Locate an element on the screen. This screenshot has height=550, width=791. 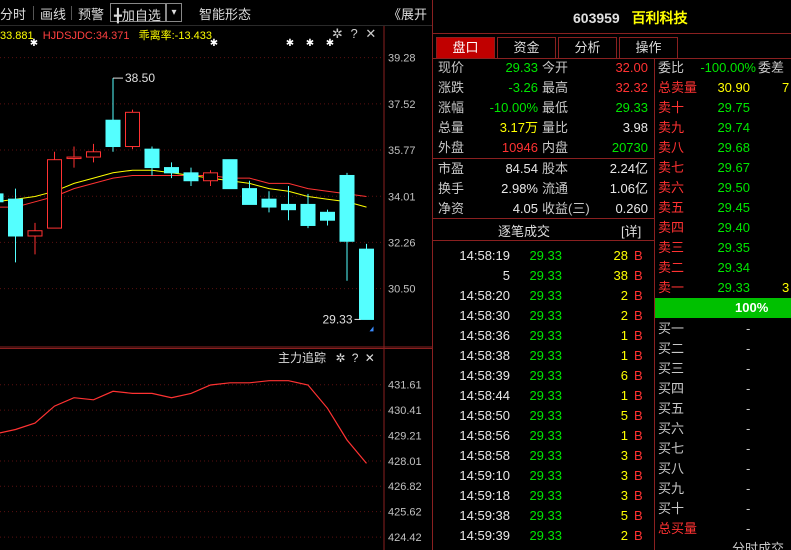
sub-y-tick-label: 430.41 is located at coordinates (405, 411).